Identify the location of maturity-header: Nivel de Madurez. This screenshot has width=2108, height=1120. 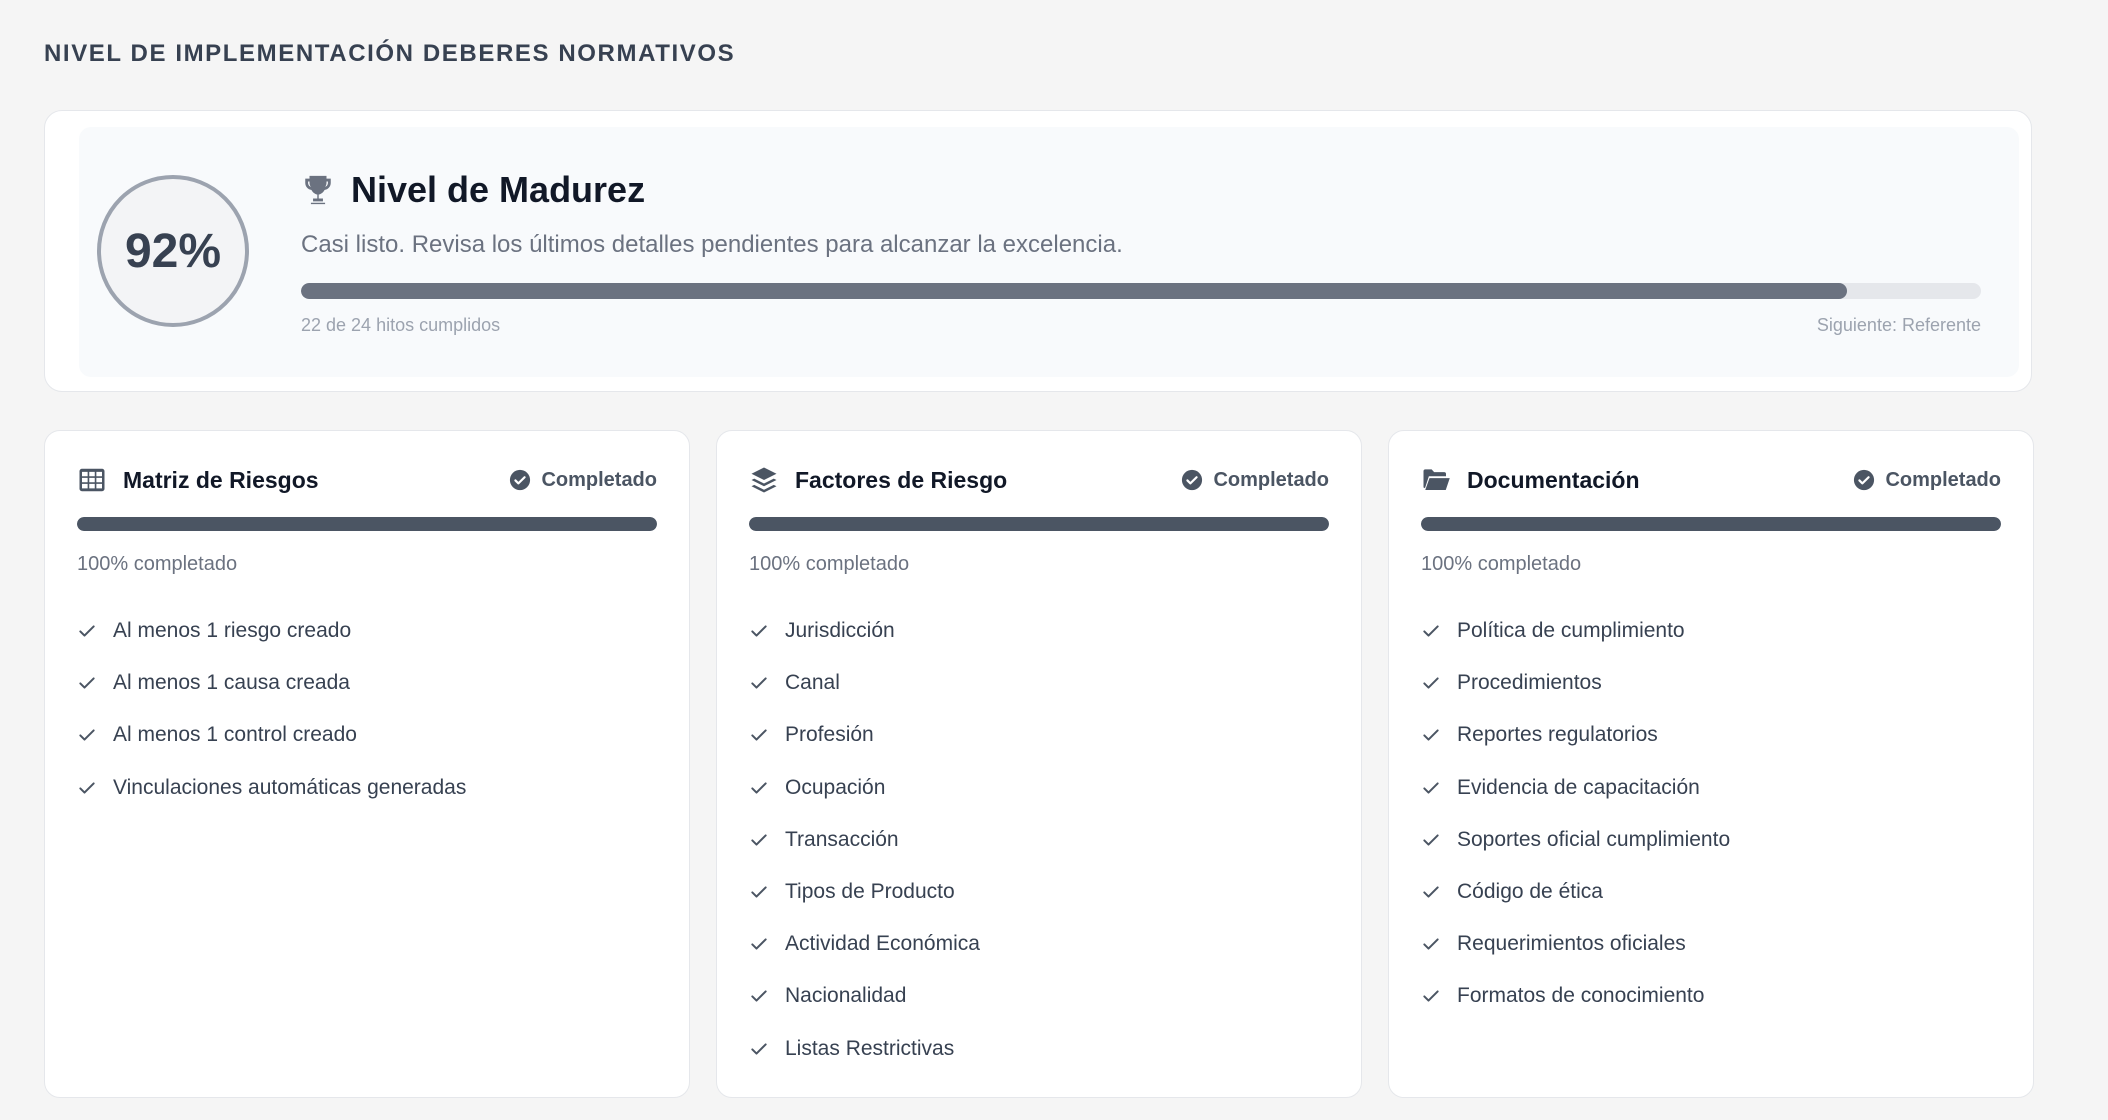
(473, 190).